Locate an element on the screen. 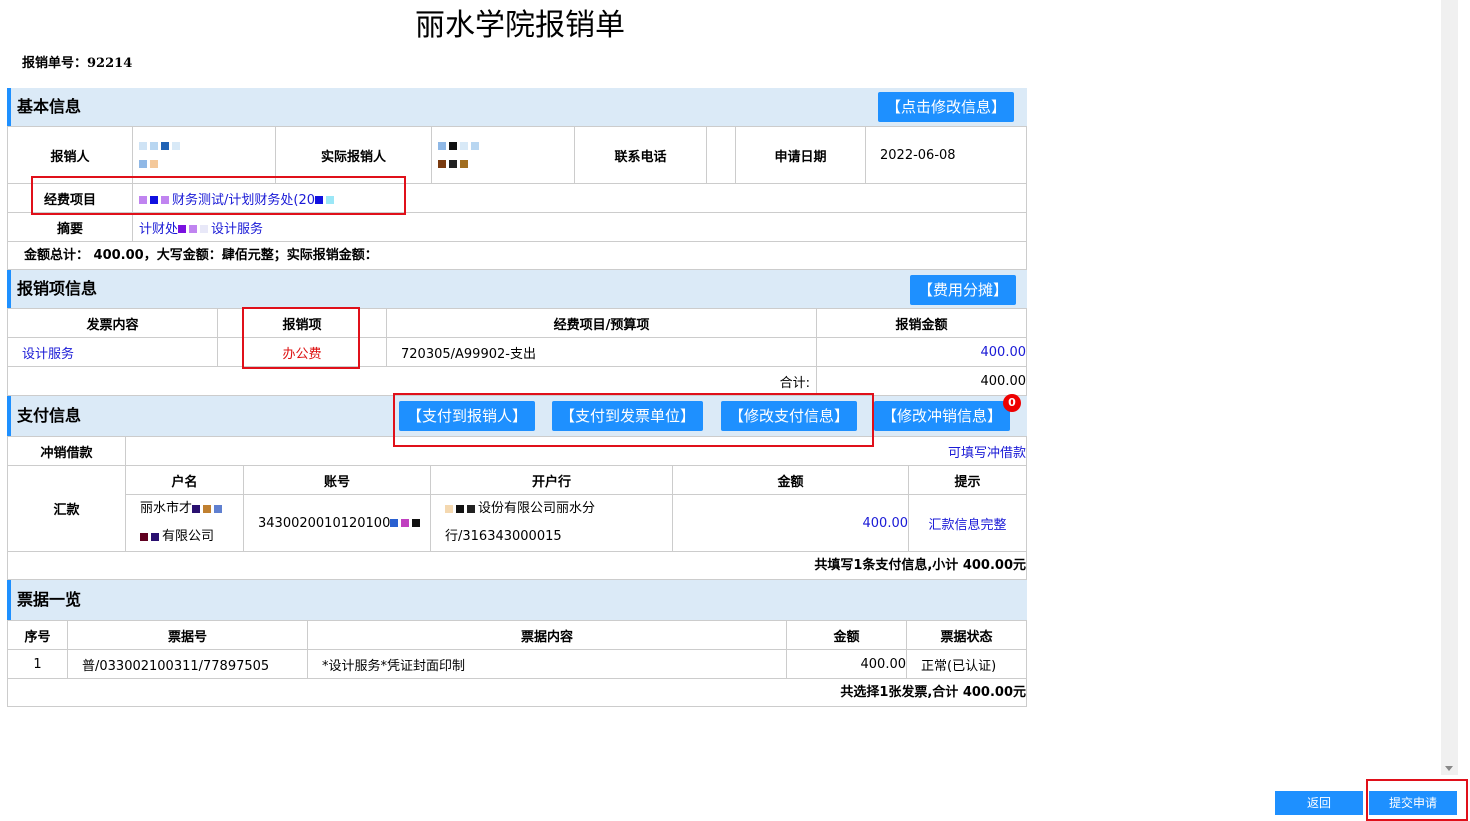 The width and height of the screenshot is (1470, 821). submit-button: 提交申请 is located at coordinates (1413, 803).